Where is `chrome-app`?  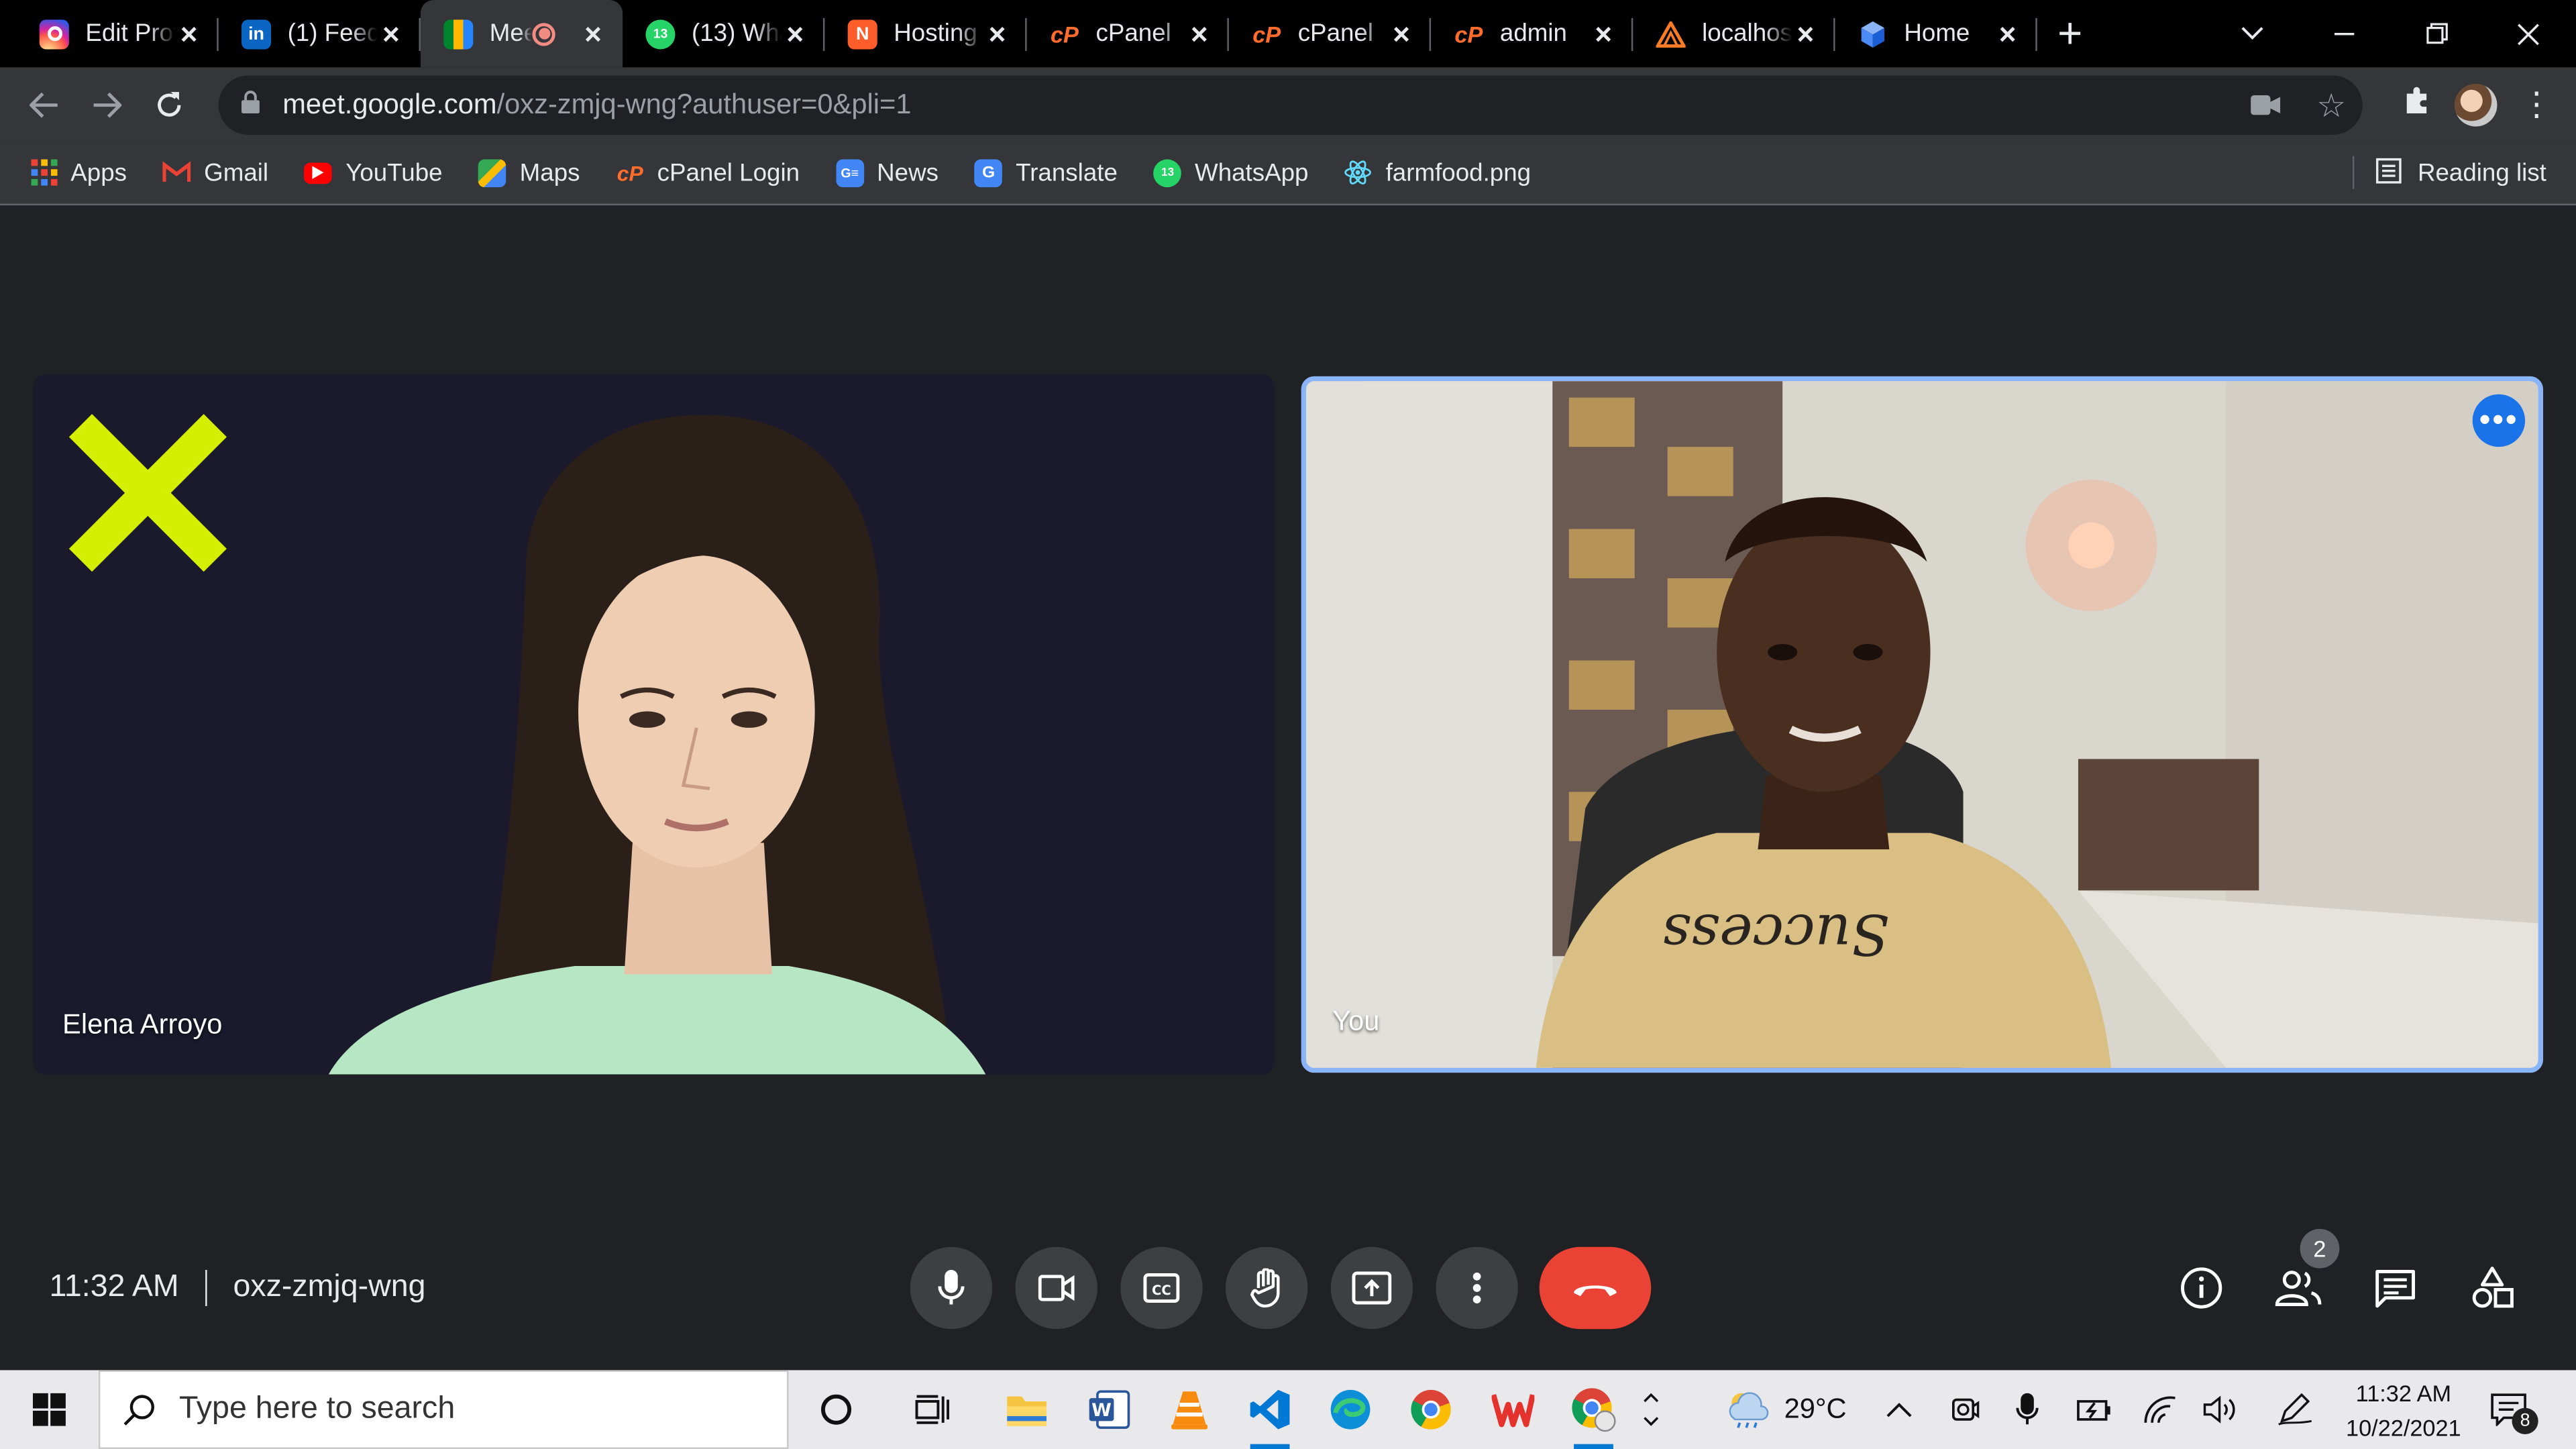 chrome-app is located at coordinates (1430, 1409).